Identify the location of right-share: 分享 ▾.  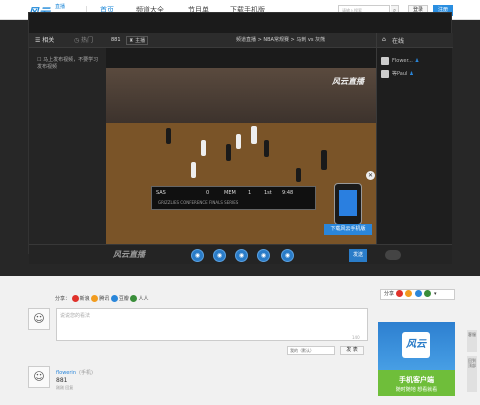
(417, 294).